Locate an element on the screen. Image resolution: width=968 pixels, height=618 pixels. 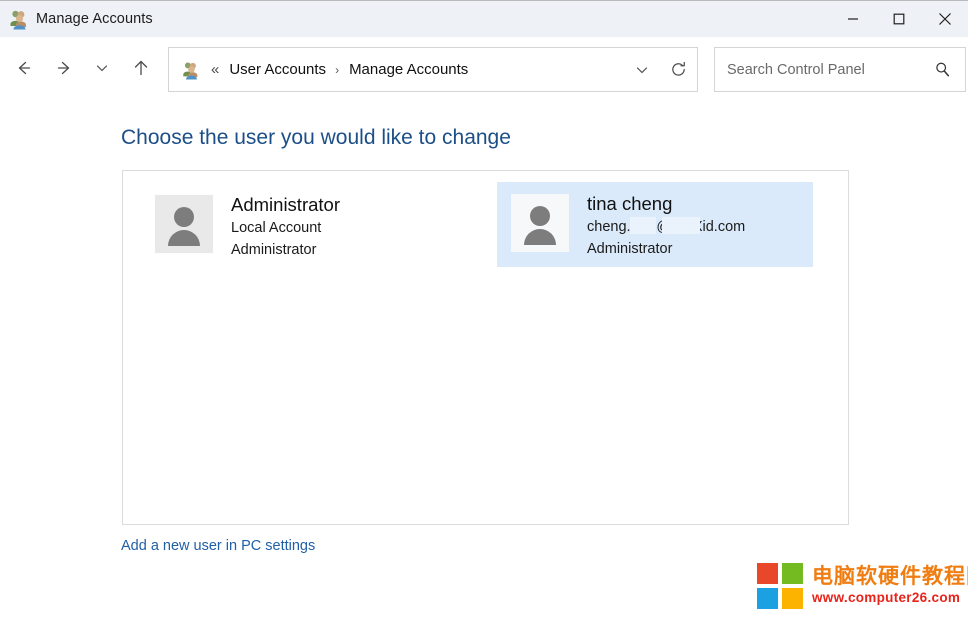
search-icon is located at coordinates (942, 69).